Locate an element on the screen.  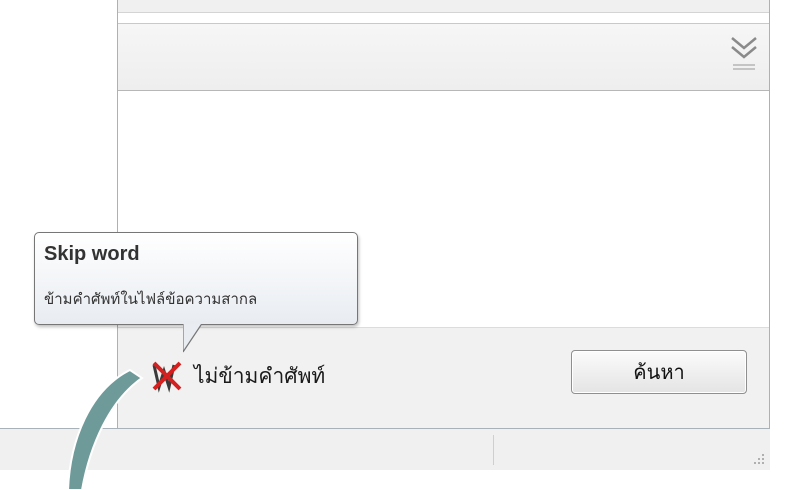
skip-word-tooltip: Skip word ข้ามคำศัพท์ในไฟล์ข้อความสากล is located at coordinates (196, 278).